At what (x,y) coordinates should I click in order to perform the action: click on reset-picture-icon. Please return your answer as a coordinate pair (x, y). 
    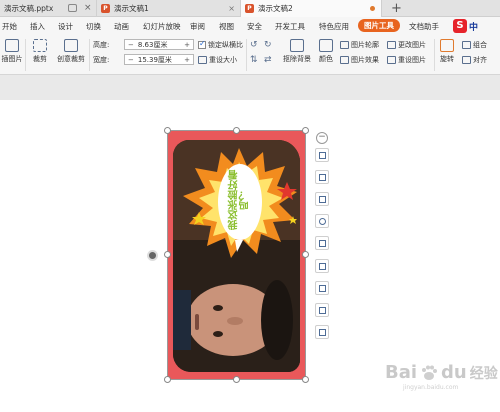
    Looking at the image, I should click on (391, 60).